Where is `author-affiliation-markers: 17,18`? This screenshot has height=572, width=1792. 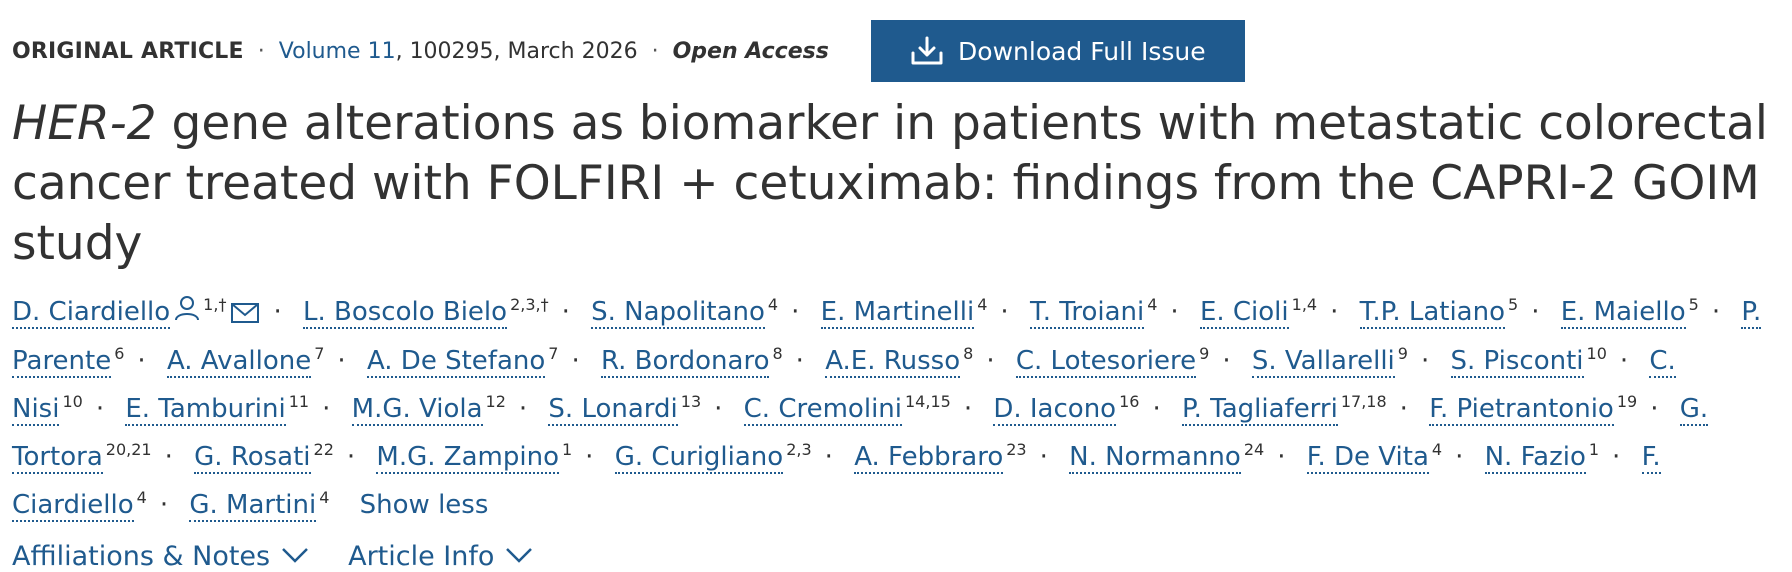
author-affiliation-markers: 17,18 is located at coordinates (1363, 401).